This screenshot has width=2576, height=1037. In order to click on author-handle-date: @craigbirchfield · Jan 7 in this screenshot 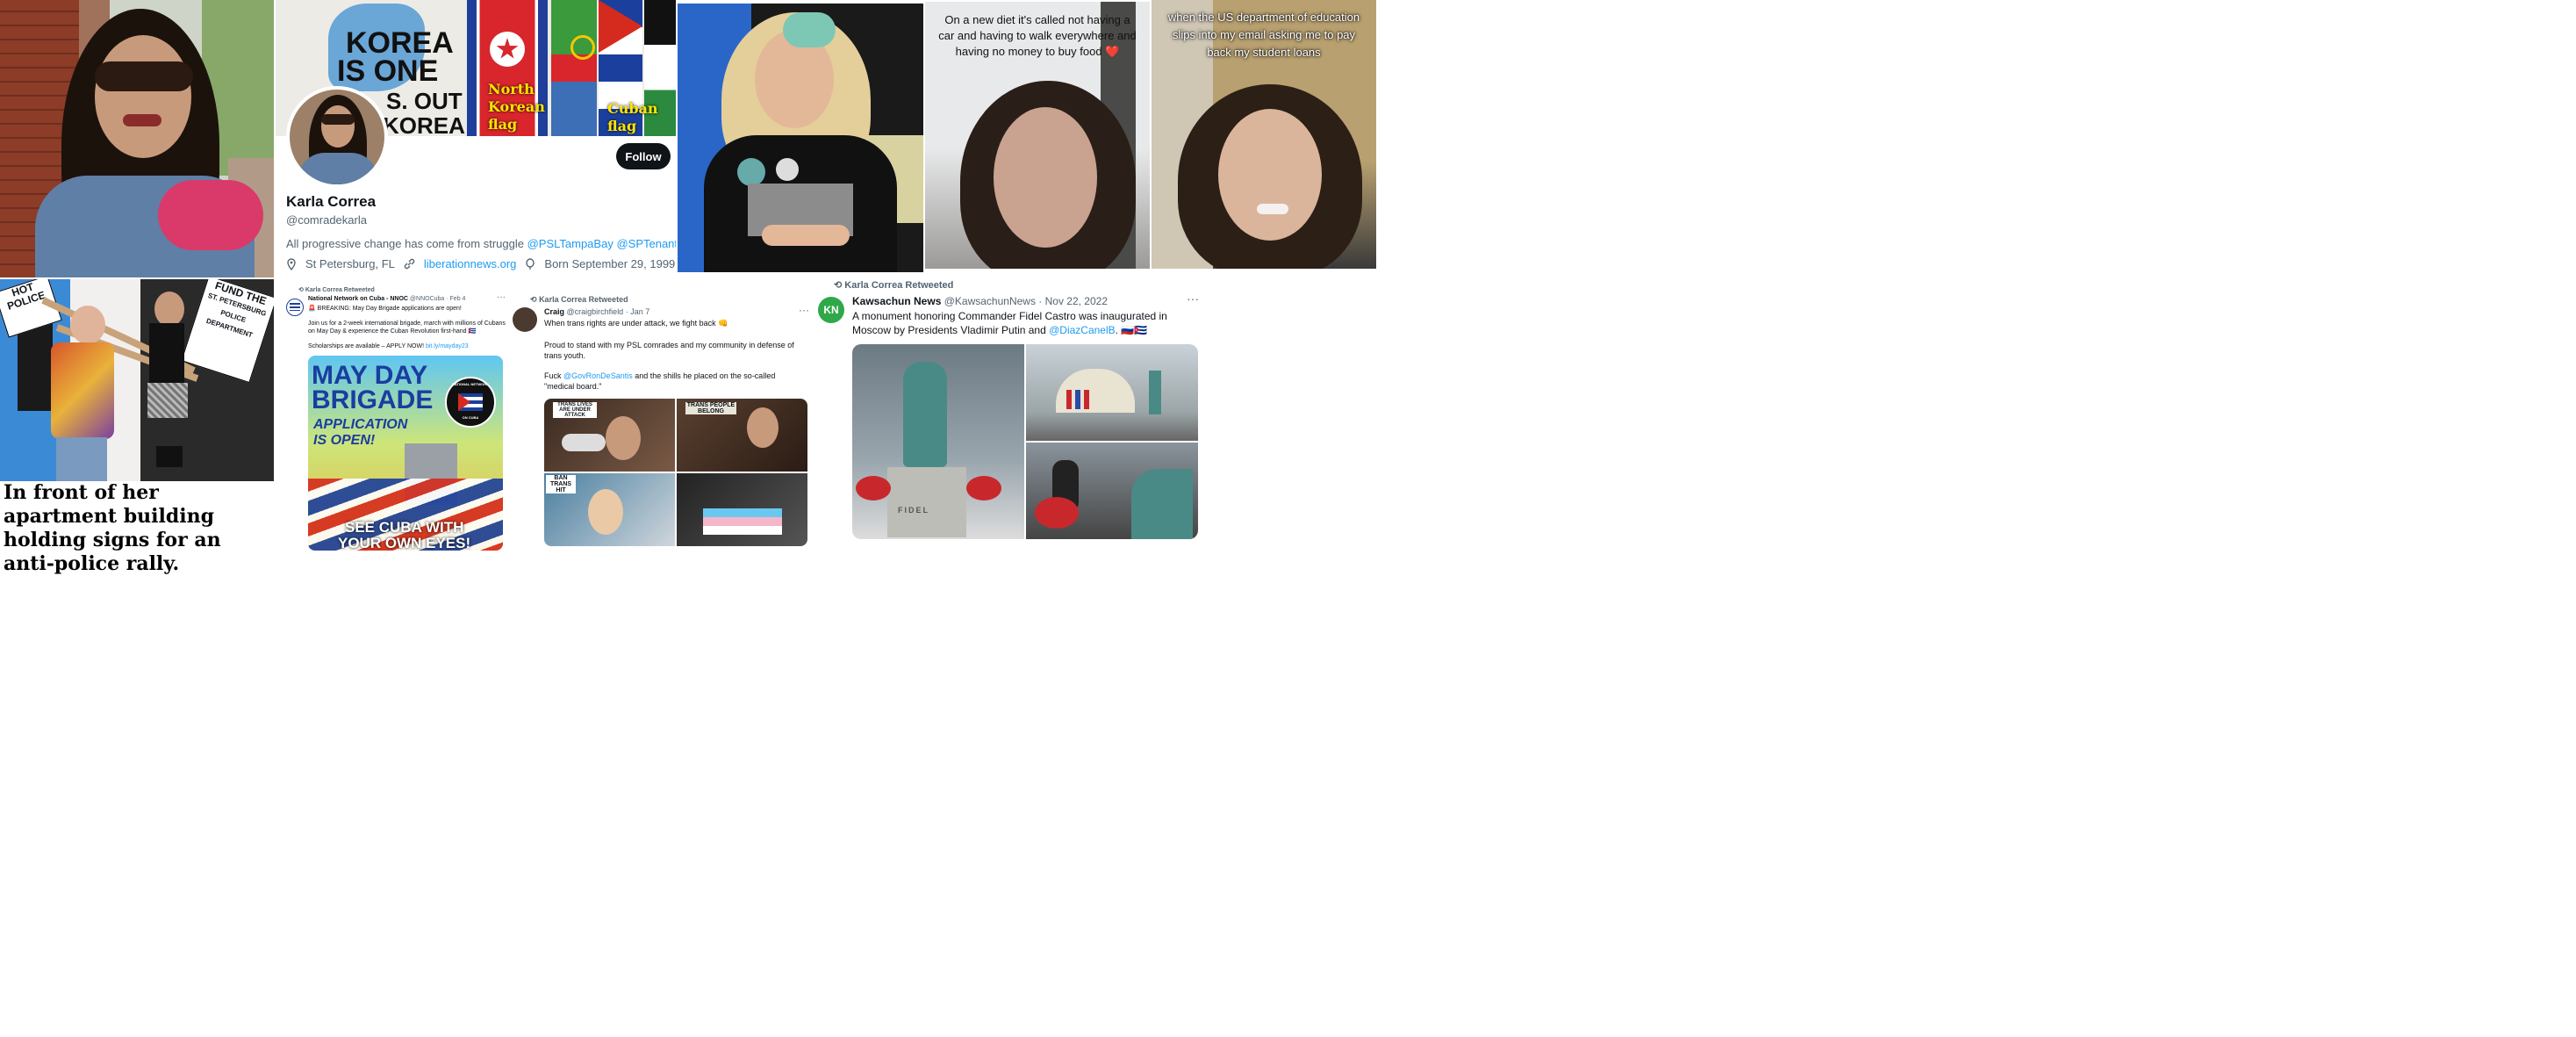, I will do `click(608, 311)`.